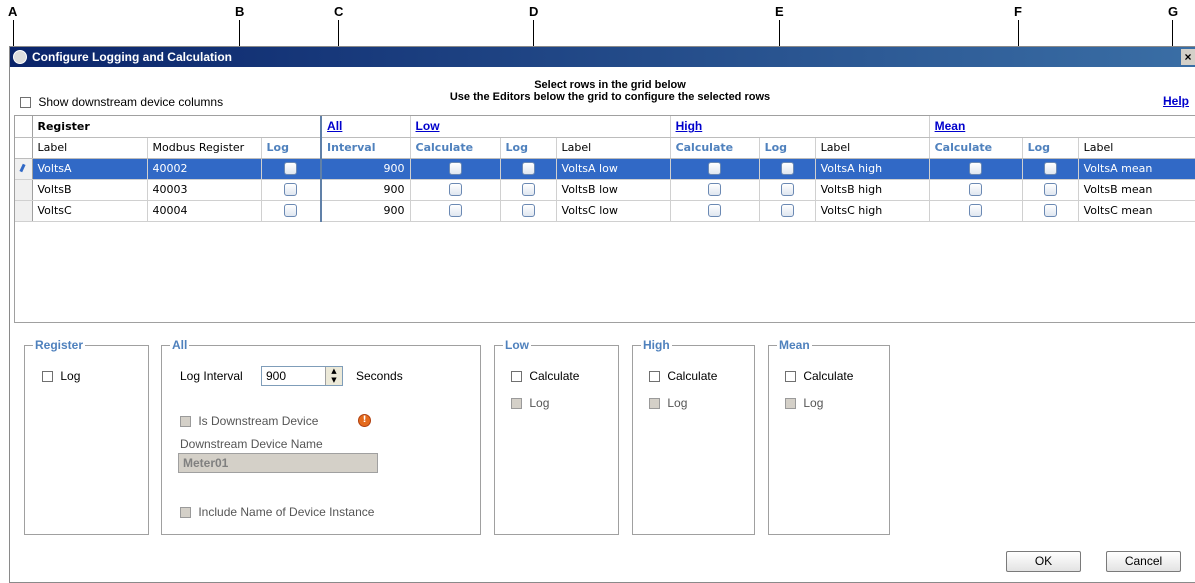 The image size is (1195, 583). What do you see at coordinates (294, 376) in the screenshot?
I see `log-interval-input` at bounding box center [294, 376].